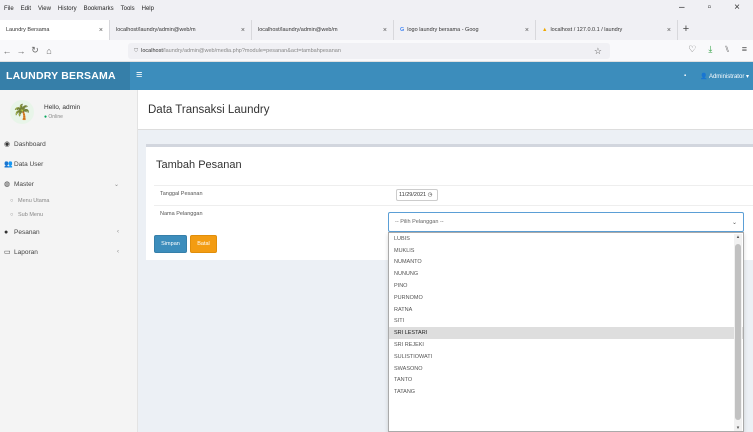 Image resolution: width=753 pixels, height=432 pixels. What do you see at coordinates (598, 51) in the screenshot?
I see `bookmark-star-icon: ☆` at bounding box center [598, 51].